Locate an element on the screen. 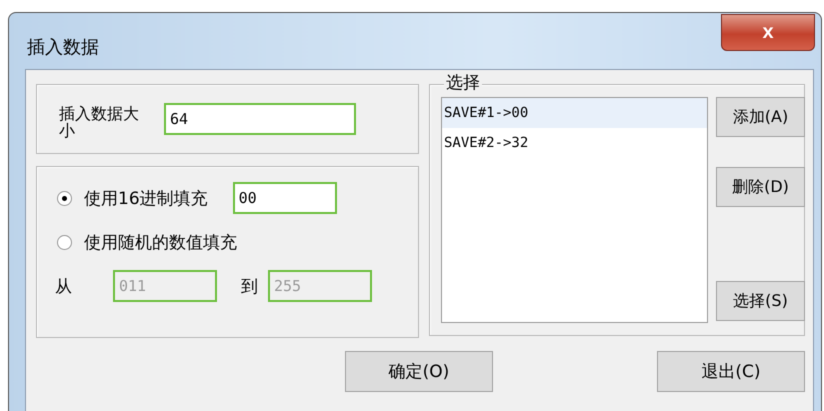  group-legend: 选择 is located at coordinates (463, 83).